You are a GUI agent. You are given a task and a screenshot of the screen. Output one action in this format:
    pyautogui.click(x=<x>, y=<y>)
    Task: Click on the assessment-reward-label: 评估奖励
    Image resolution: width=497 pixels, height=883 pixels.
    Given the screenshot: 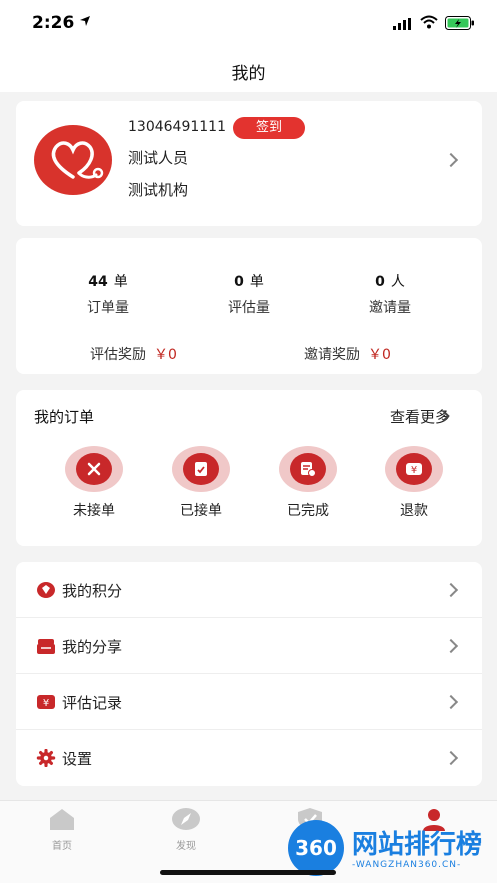 What is the action you would take?
    pyautogui.click(x=118, y=355)
    